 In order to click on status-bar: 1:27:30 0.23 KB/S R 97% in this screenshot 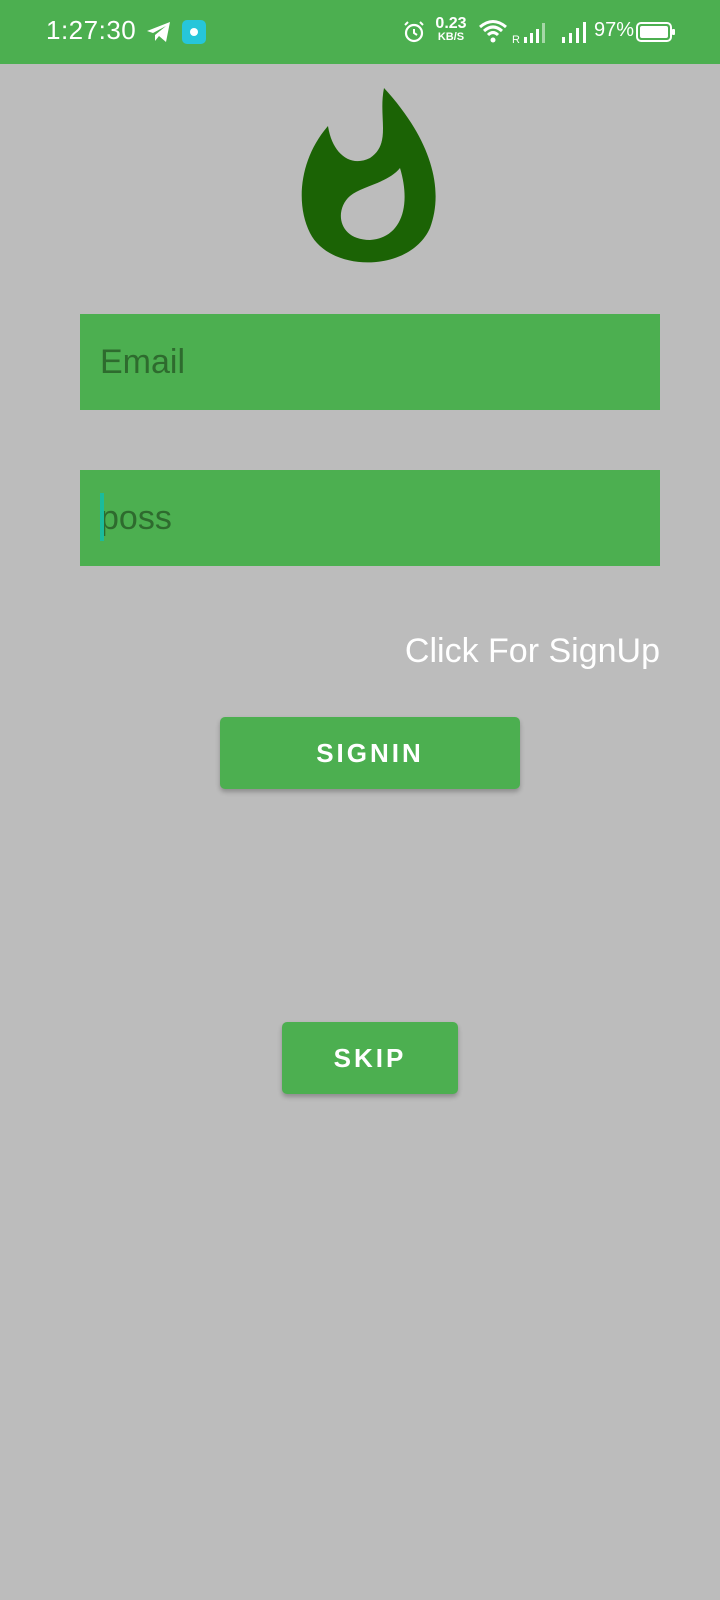, I will do `click(360, 32)`.